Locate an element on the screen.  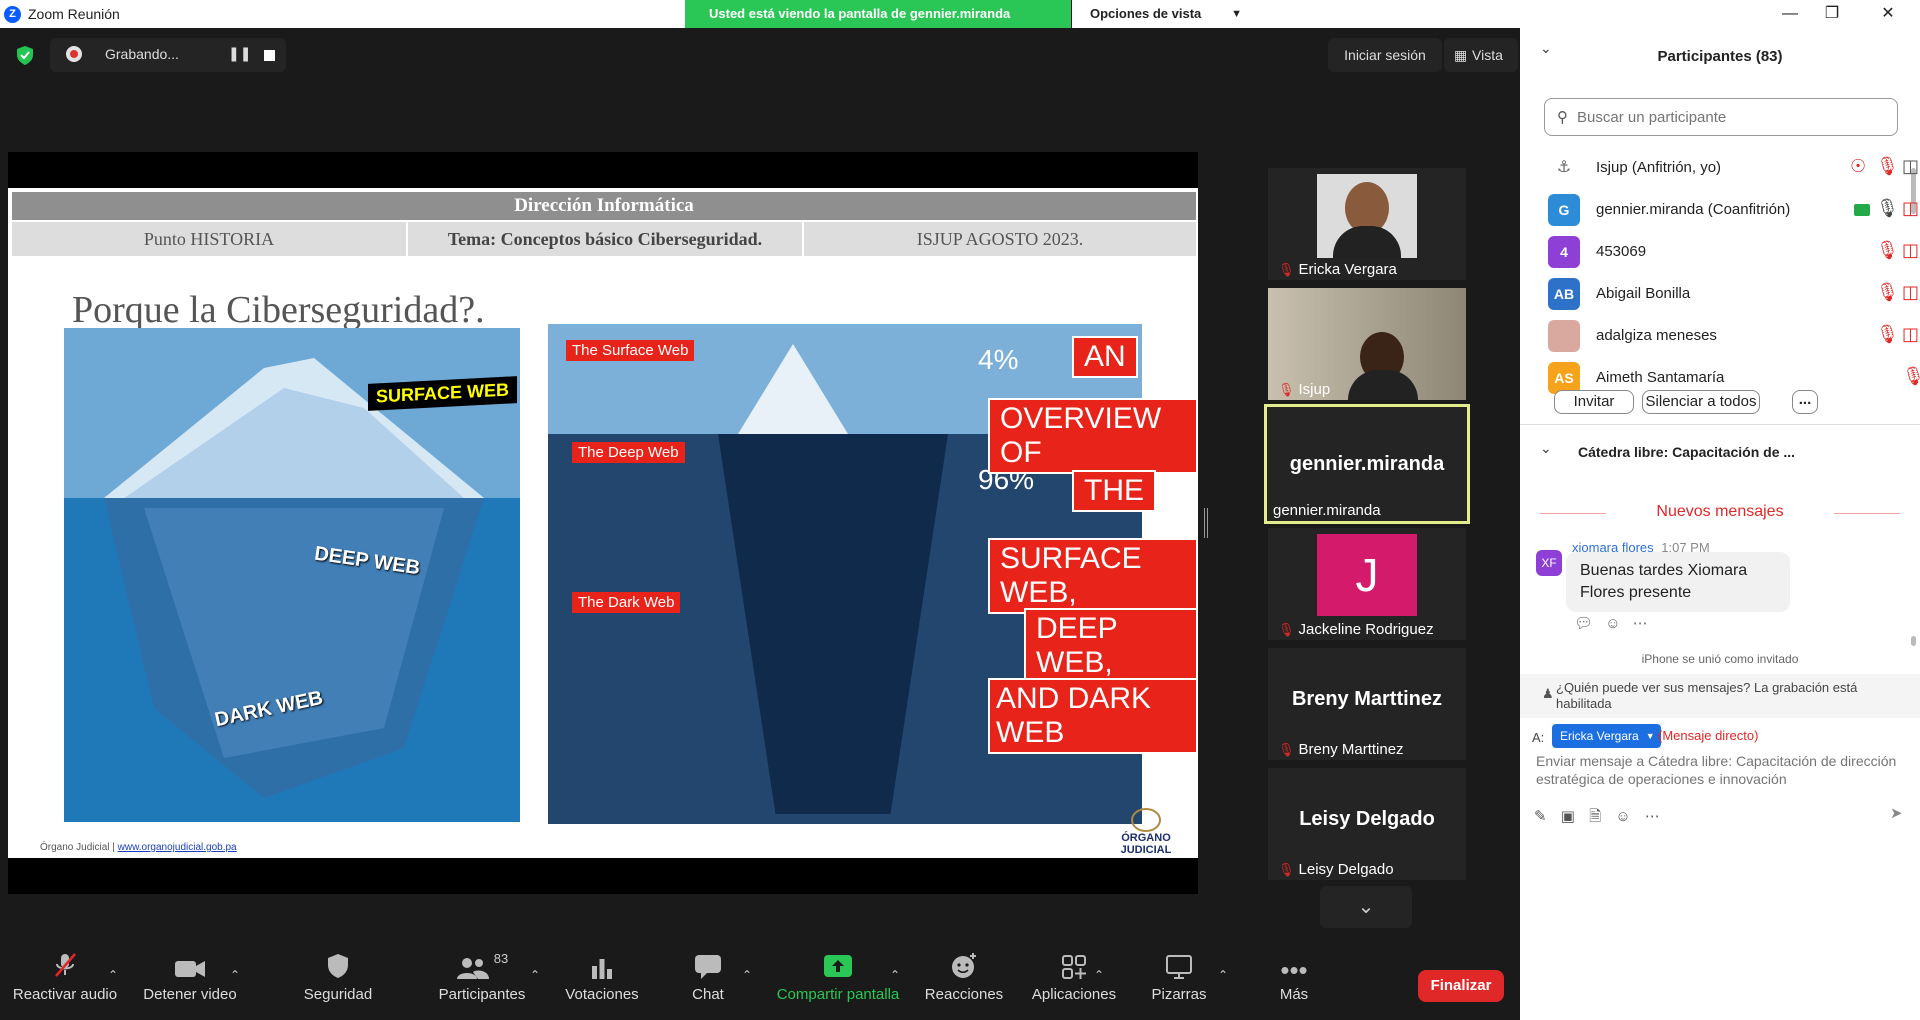
unmute-button: Reactivar audio is located at coordinates (65, 980).